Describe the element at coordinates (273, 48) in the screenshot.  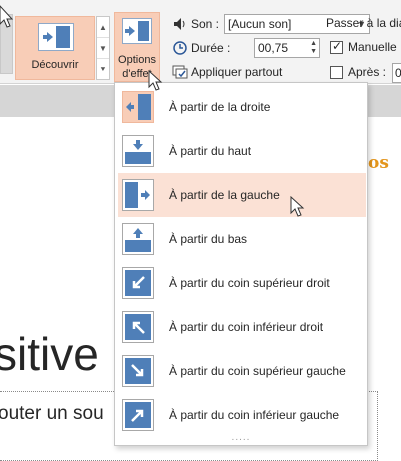
I see `duration-value: 00,75` at that location.